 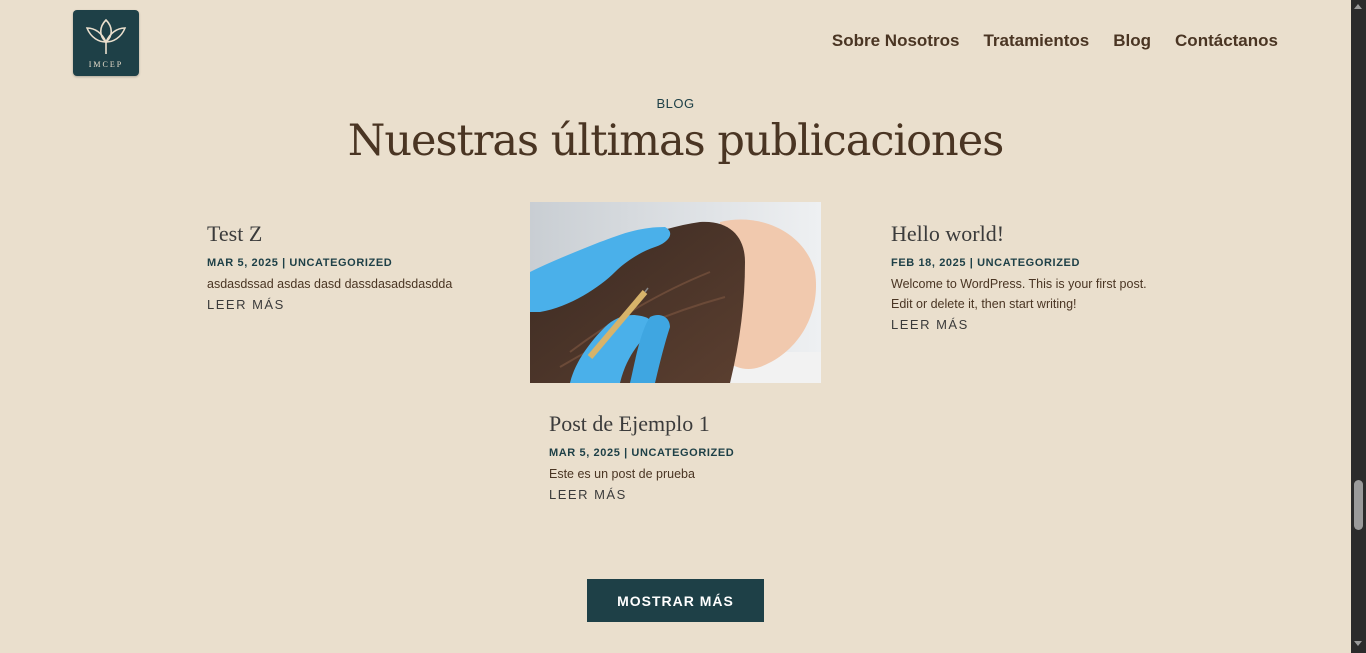 What do you see at coordinates (1226, 41) in the screenshot?
I see `nav-contactanos: Contáctanos` at bounding box center [1226, 41].